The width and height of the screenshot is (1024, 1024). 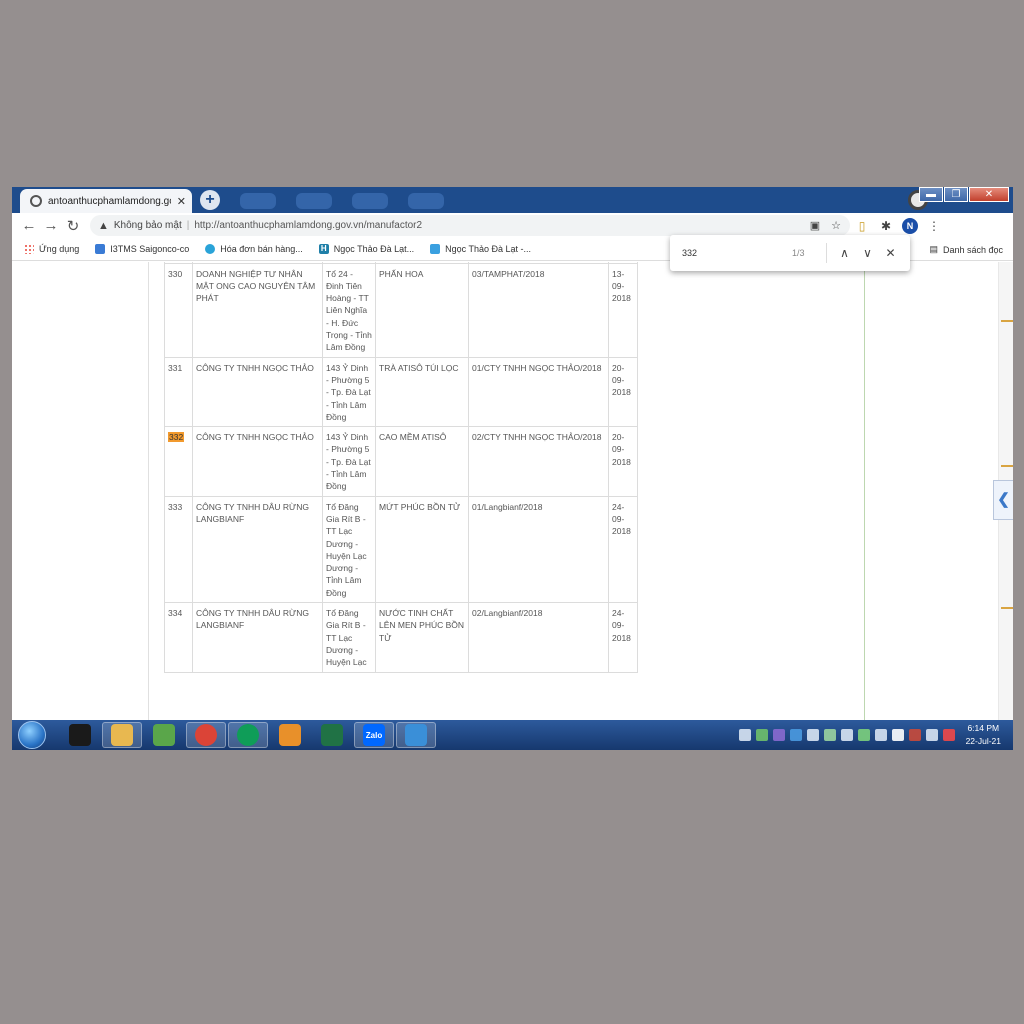 What do you see at coordinates (815, 225) in the screenshot?
I see `page-info-icon: ▣` at bounding box center [815, 225].